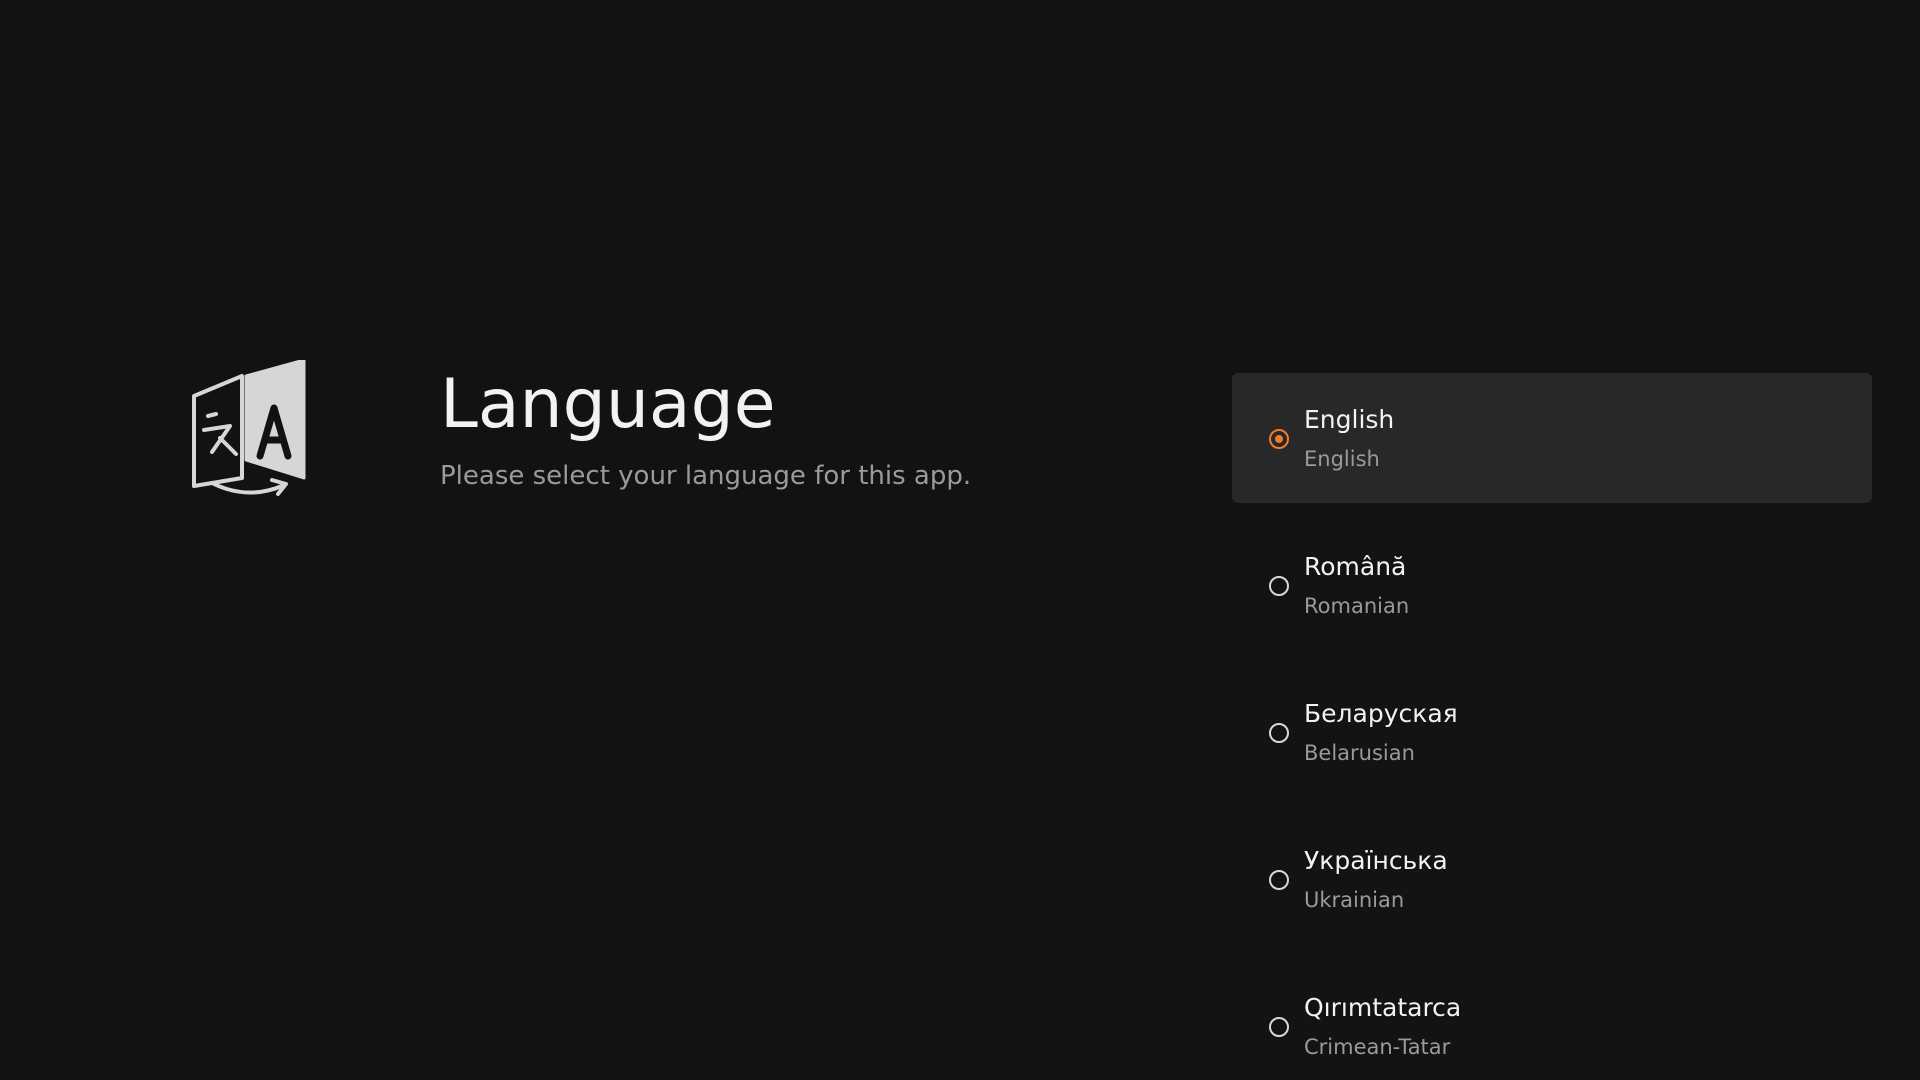 The width and height of the screenshot is (1920, 1080). I want to click on translate-icon, so click(252, 430).